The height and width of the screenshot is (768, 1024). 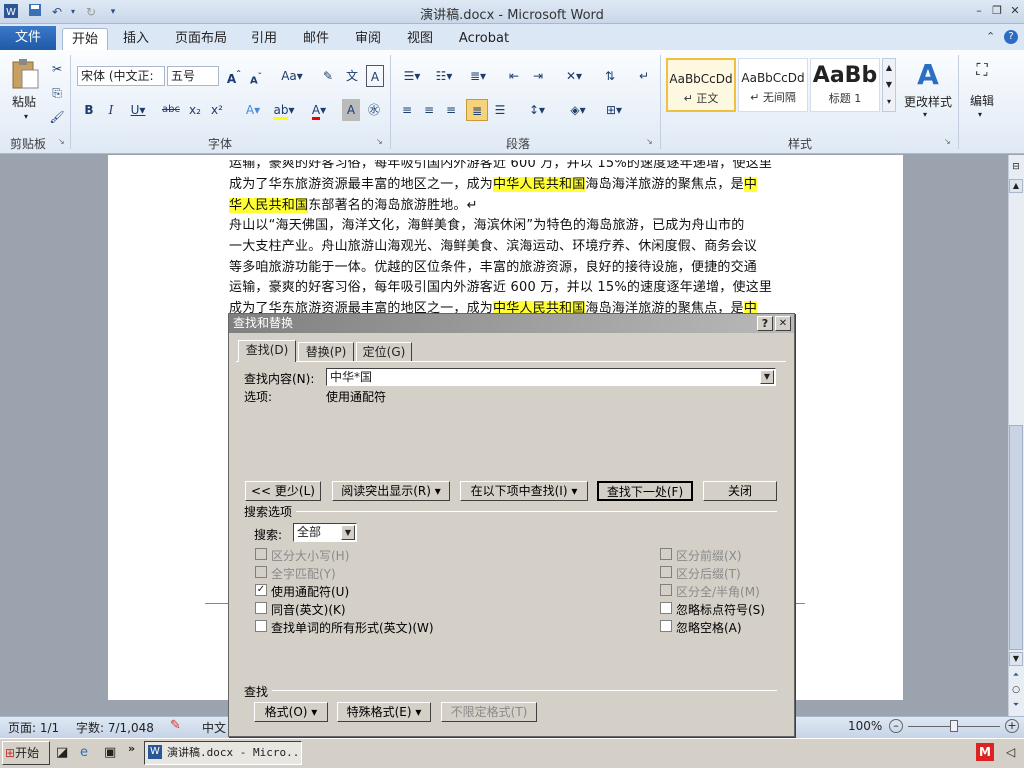 What do you see at coordinates (33, 727) in the screenshot?
I see `page-count: 页面: 1/1` at bounding box center [33, 727].